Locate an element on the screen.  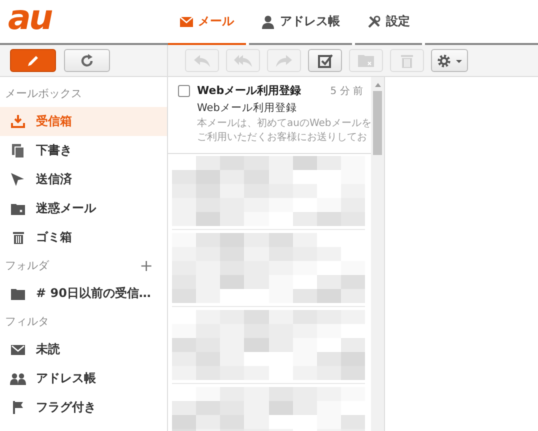
settings-icon is located at coordinates (449, 61).